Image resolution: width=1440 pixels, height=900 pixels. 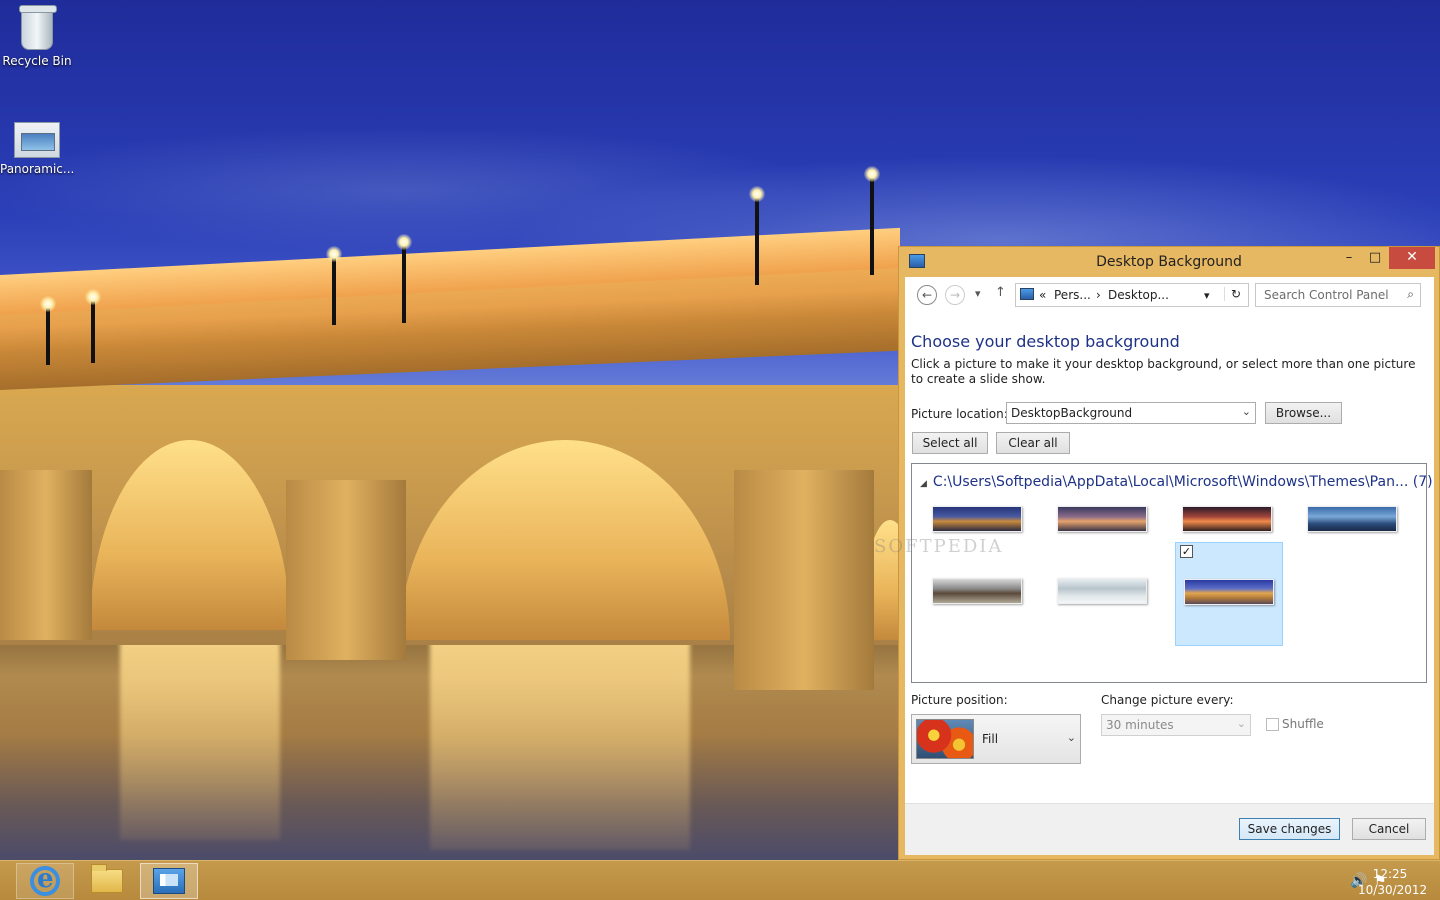 I want to click on page-title: Choose your desktop background, so click(x=1045, y=341).